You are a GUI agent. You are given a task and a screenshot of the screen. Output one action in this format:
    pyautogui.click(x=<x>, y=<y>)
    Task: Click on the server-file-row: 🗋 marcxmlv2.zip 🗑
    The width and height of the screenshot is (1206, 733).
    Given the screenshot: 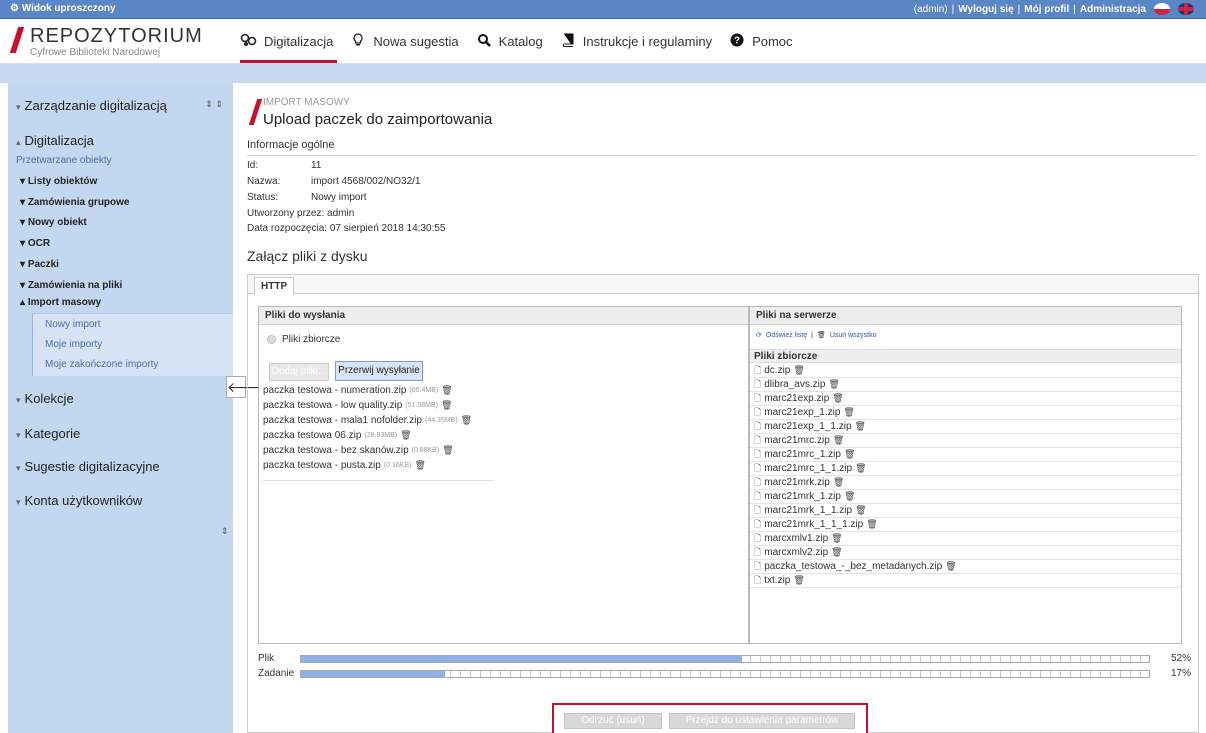 What is the action you would take?
    pyautogui.click(x=965, y=553)
    